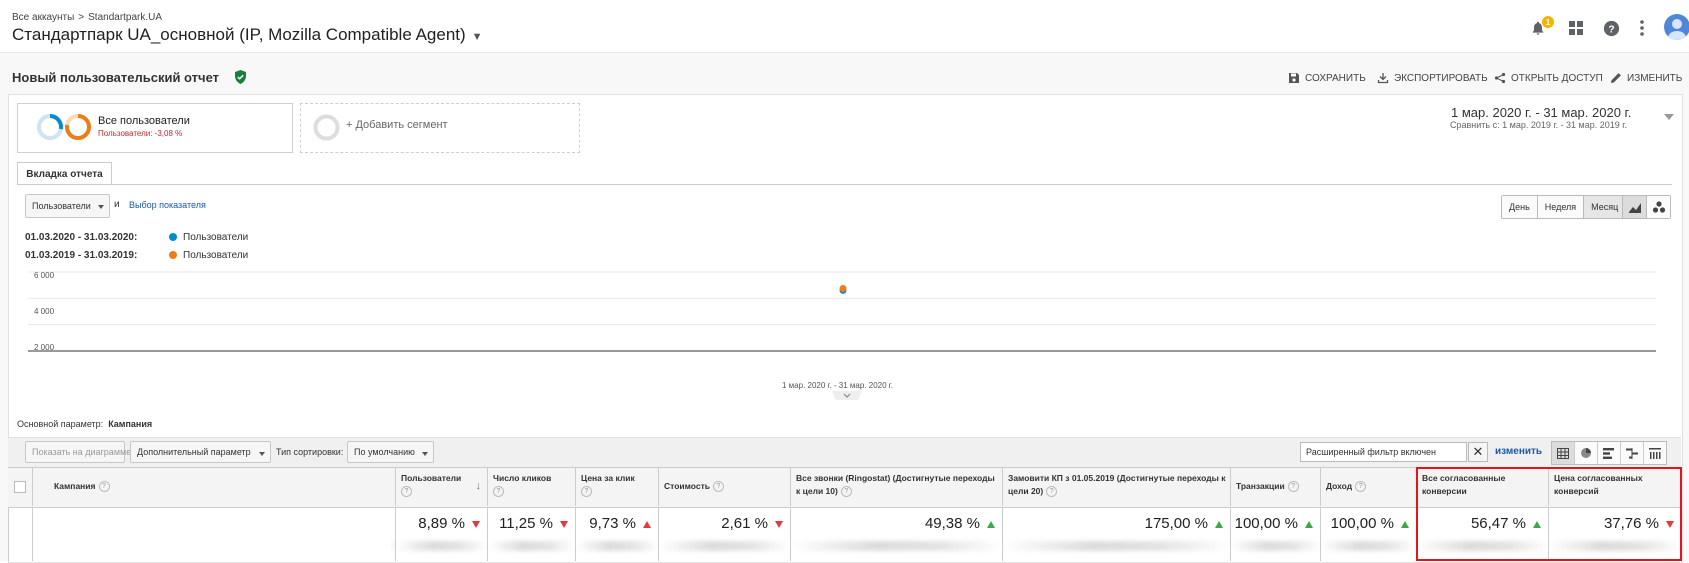 This screenshot has width=1689, height=563. What do you see at coordinates (1383, 78) in the screenshot?
I see `download-icon` at bounding box center [1383, 78].